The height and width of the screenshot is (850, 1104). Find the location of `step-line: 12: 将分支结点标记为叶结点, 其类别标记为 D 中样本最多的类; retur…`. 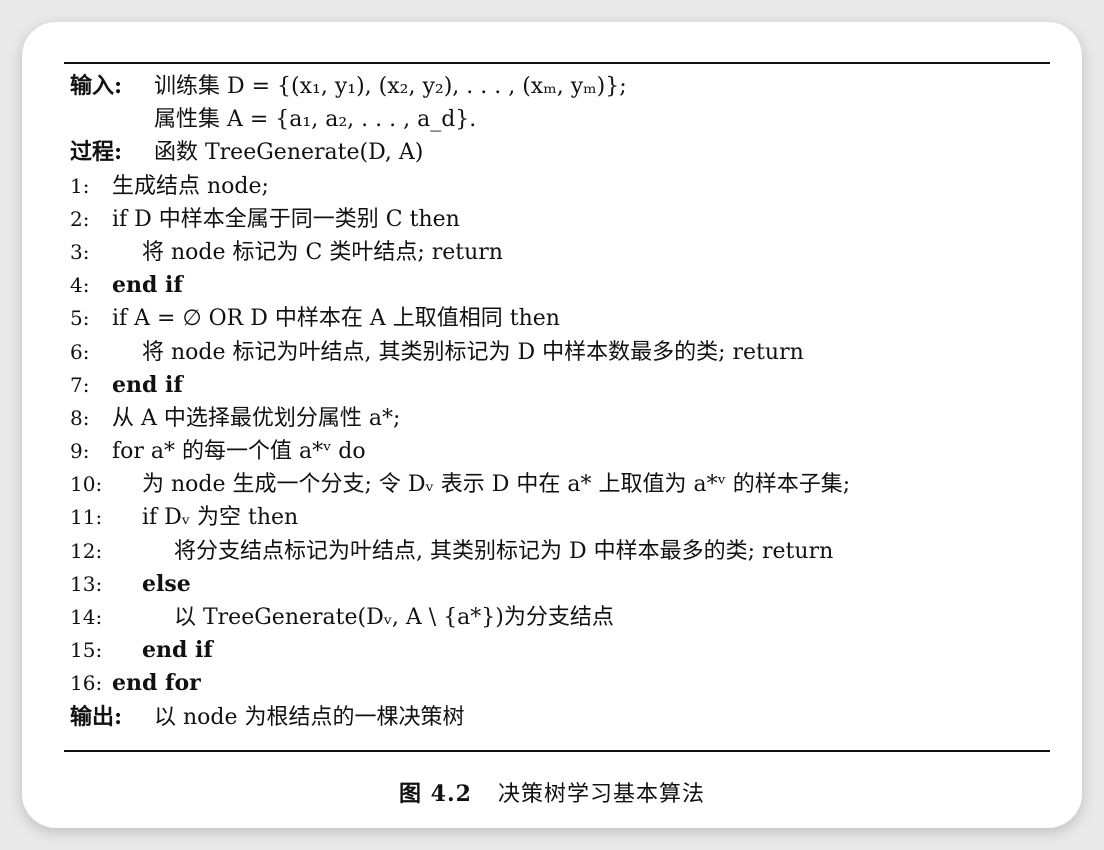

step-line: 12: 将分支结点标记为叶结点, 其类别标记为 D 中样本最多的类; retur… is located at coordinates (565, 551).